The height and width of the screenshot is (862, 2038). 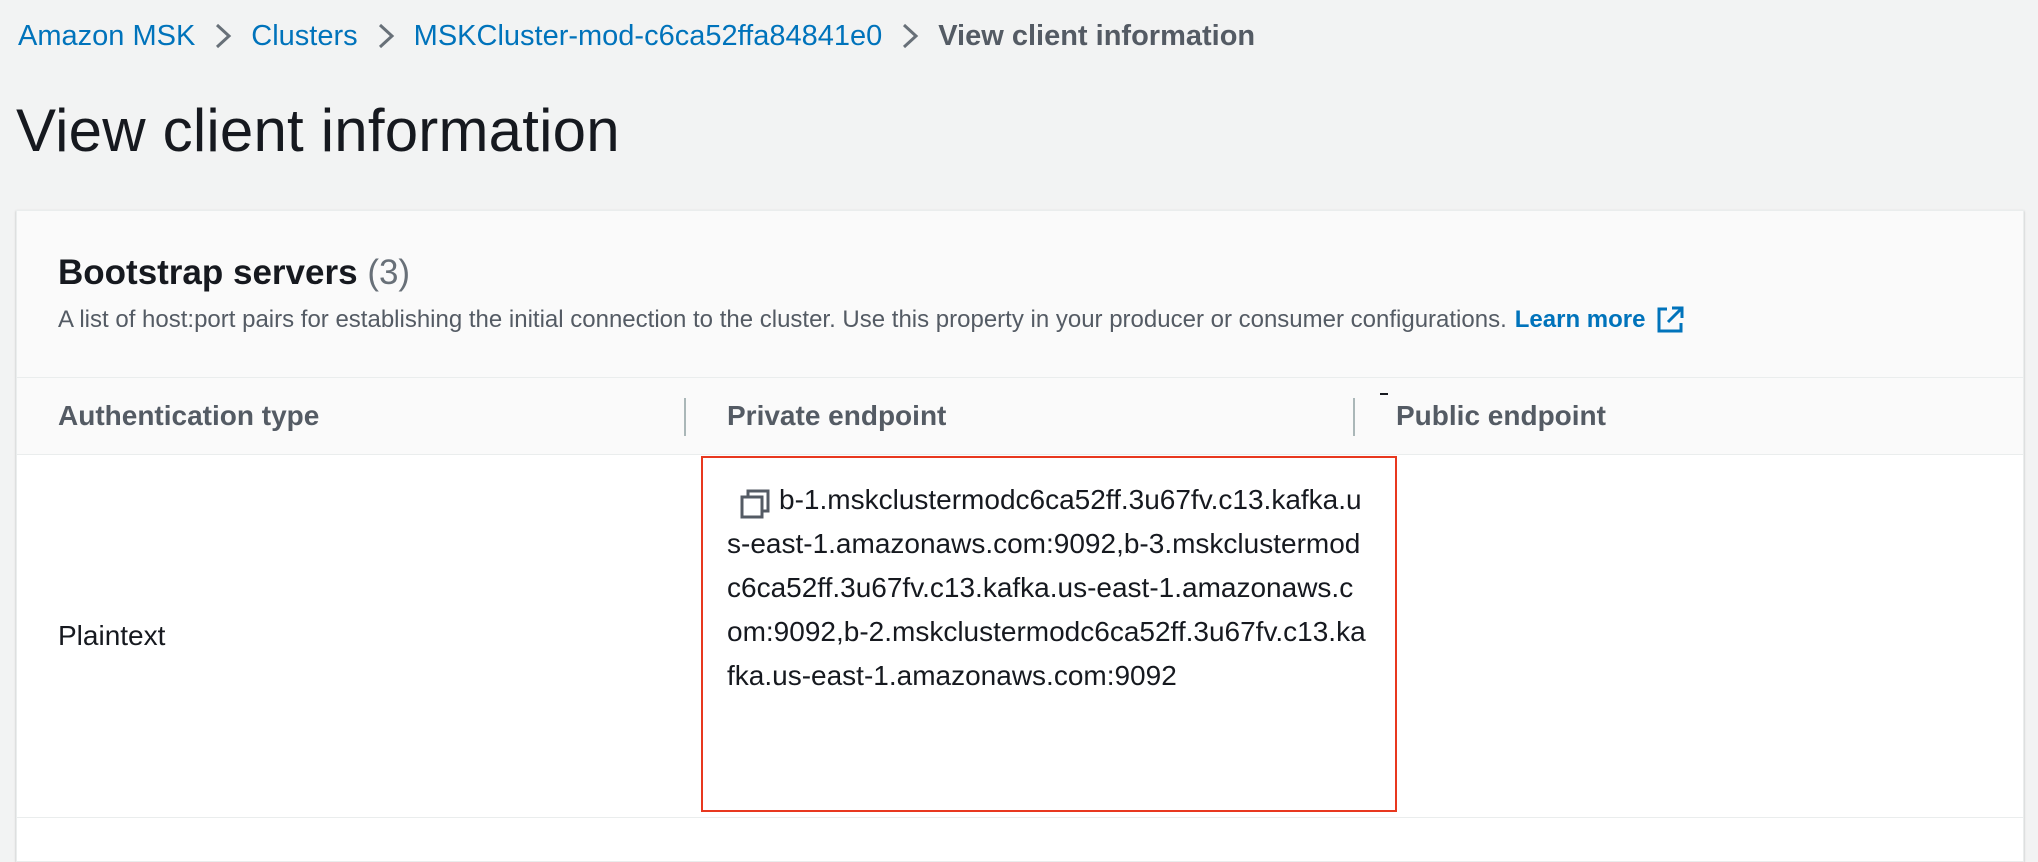 What do you see at coordinates (389, 272) in the screenshot?
I see `server-count: (3)` at bounding box center [389, 272].